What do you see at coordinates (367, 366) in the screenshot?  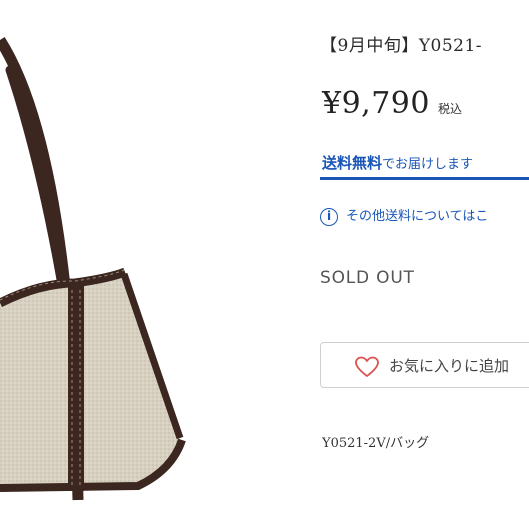 I see `heart-outline-icon` at bounding box center [367, 366].